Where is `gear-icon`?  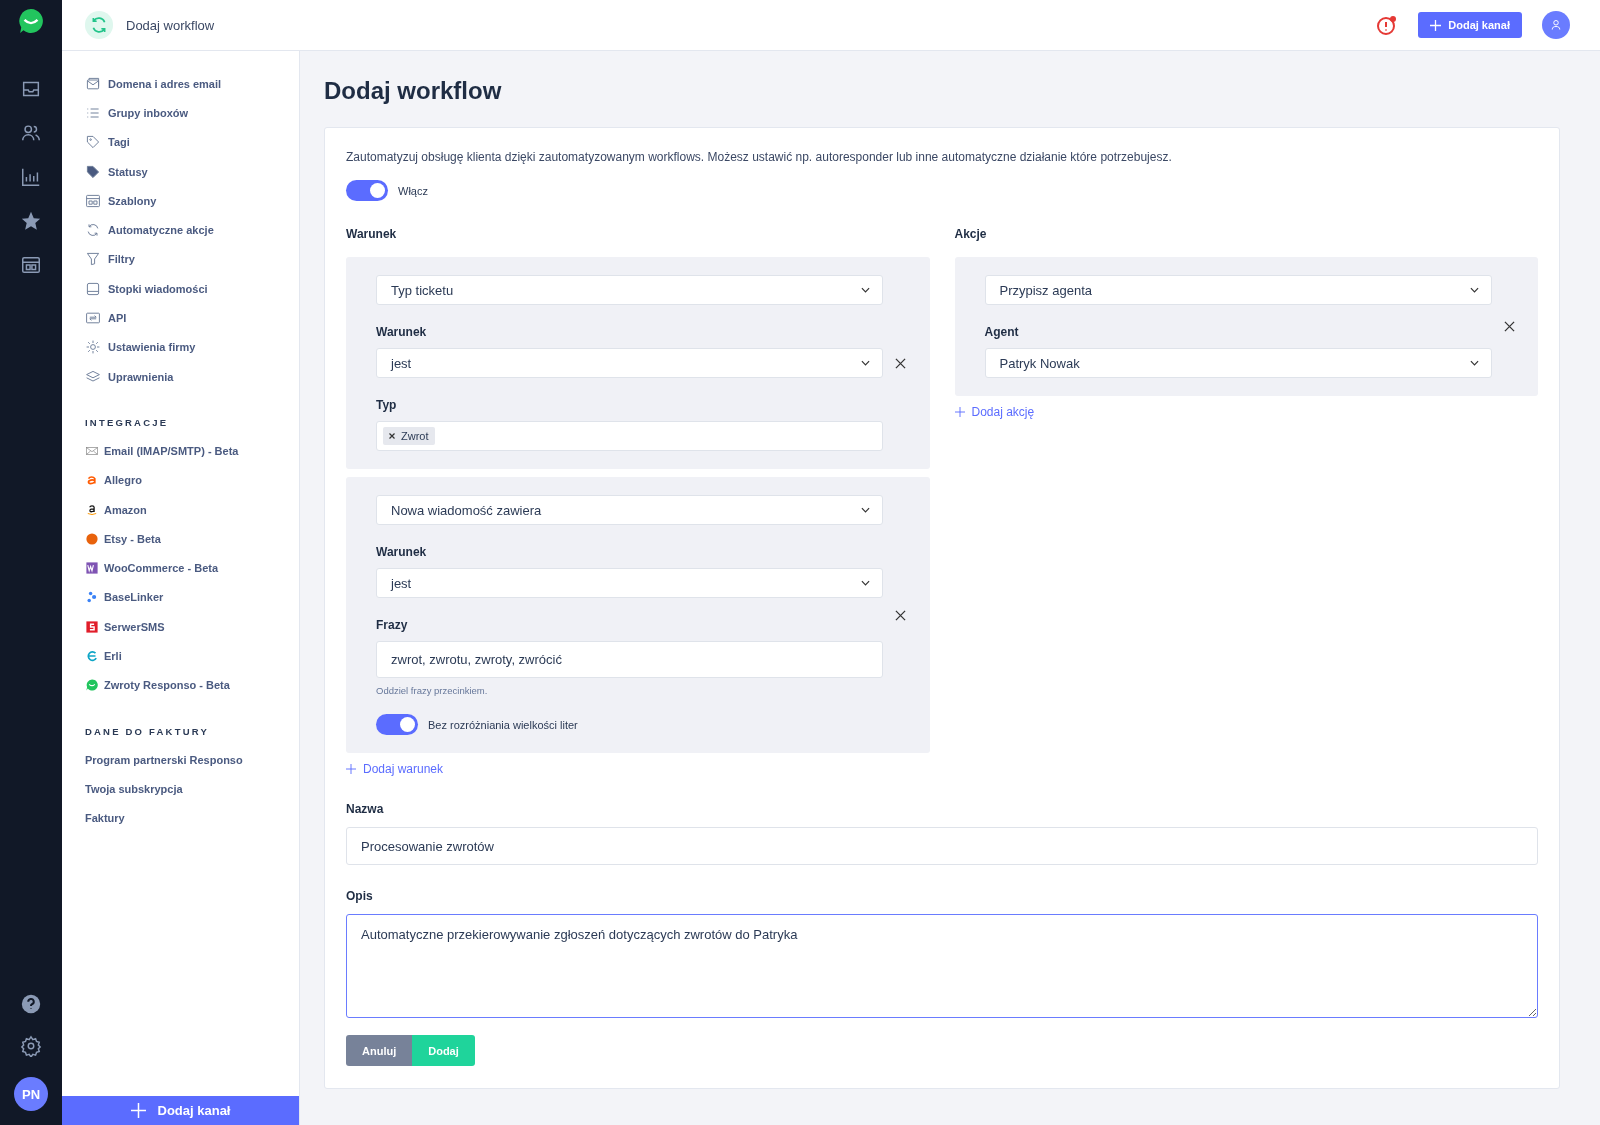 gear-icon is located at coordinates (93, 347).